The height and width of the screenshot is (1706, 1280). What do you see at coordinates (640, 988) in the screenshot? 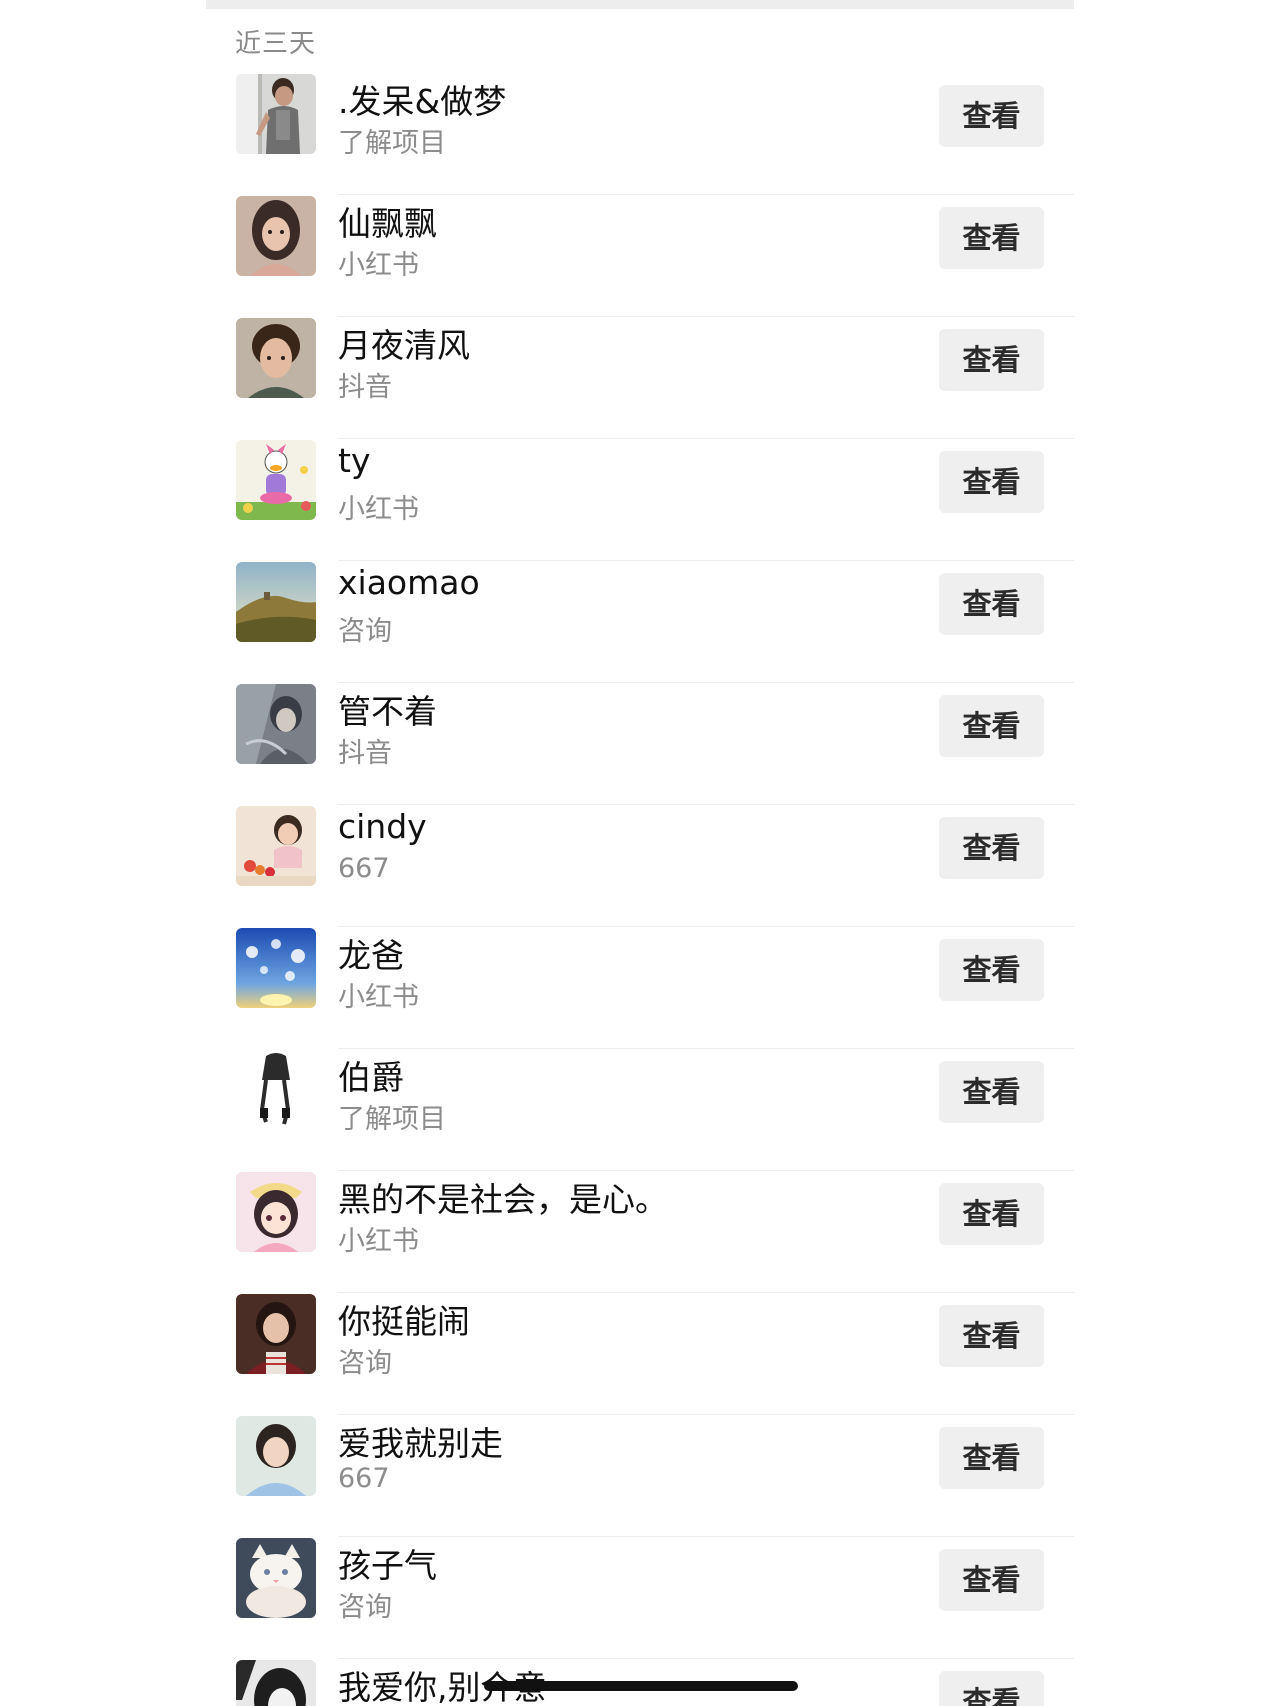
I see `list-item: 龙爸 小红书 查看` at bounding box center [640, 988].